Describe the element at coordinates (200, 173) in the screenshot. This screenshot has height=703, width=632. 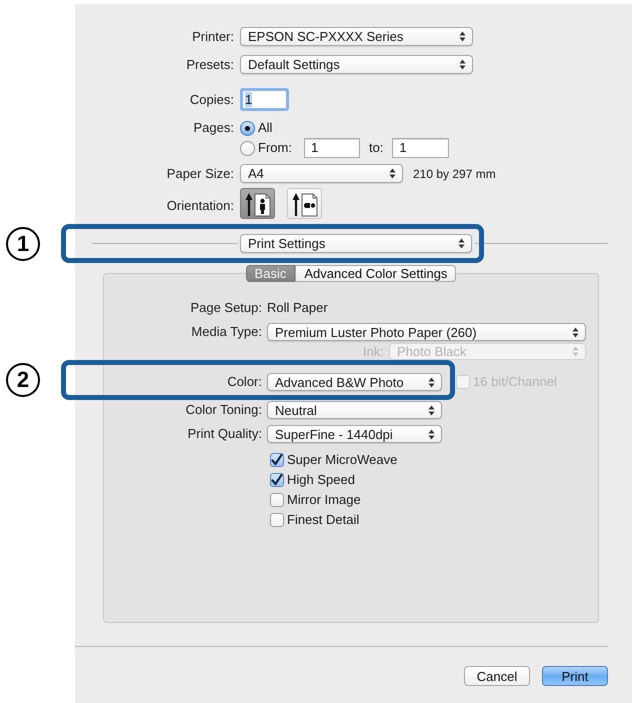
I see `field-label: Paper Size:` at that location.